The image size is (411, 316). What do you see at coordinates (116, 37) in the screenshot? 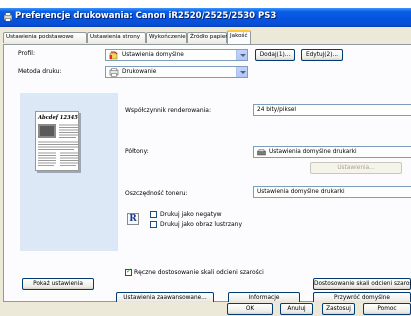
I see `tab-page-setup: Ustawienia strony` at bounding box center [116, 37].